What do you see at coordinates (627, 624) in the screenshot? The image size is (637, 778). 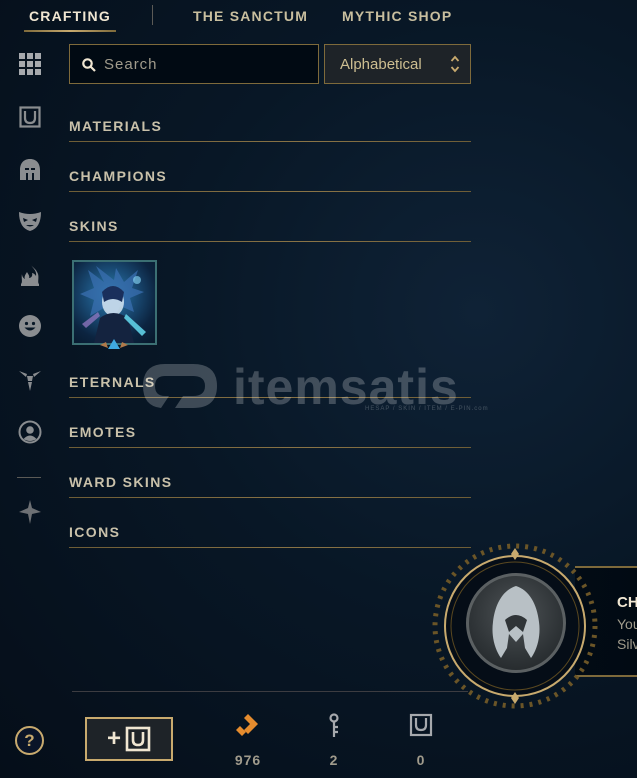 I see `notification-line-1: You` at bounding box center [627, 624].